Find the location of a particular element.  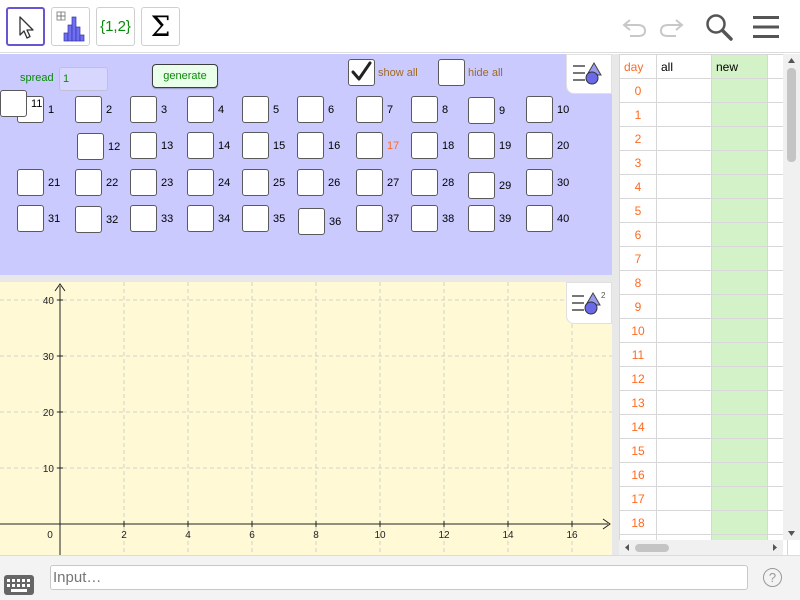

row-number-cell: 4 is located at coordinates (638, 186).